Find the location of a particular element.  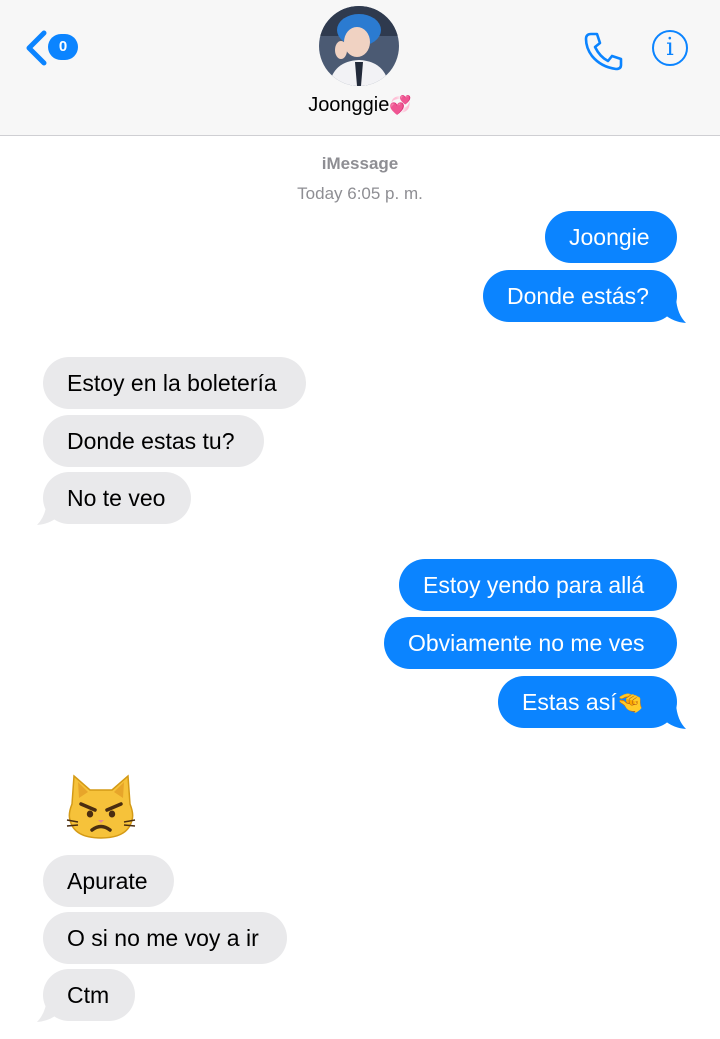

message-text: Apurate is located at coordinates (107, 881).